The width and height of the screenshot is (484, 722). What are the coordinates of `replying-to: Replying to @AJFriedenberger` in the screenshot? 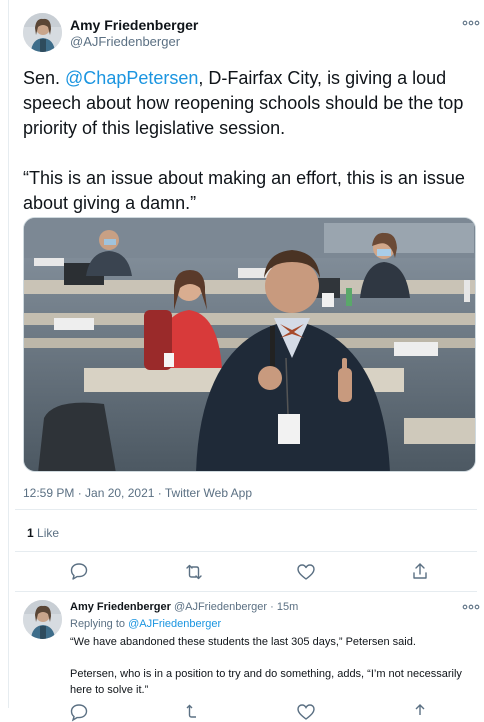 It's located at (145, 624).